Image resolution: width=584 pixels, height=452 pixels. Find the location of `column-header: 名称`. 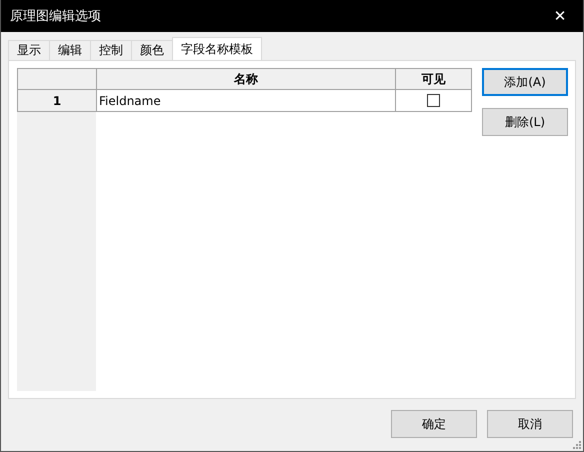

column-header: 名称 is located at coordinates (246, 79).